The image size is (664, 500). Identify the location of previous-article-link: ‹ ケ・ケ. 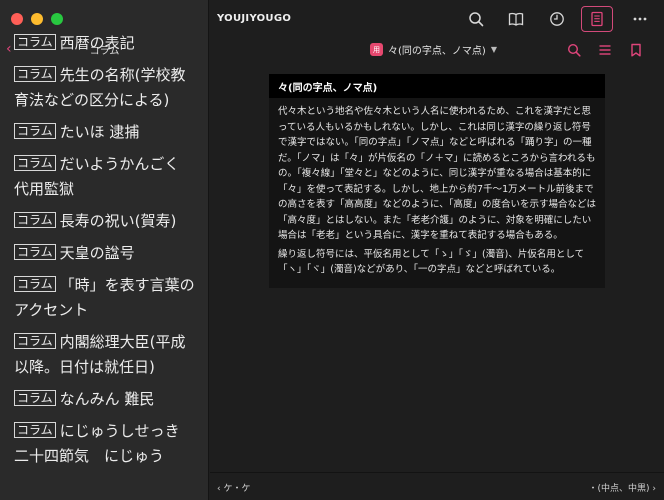
(233, 487).